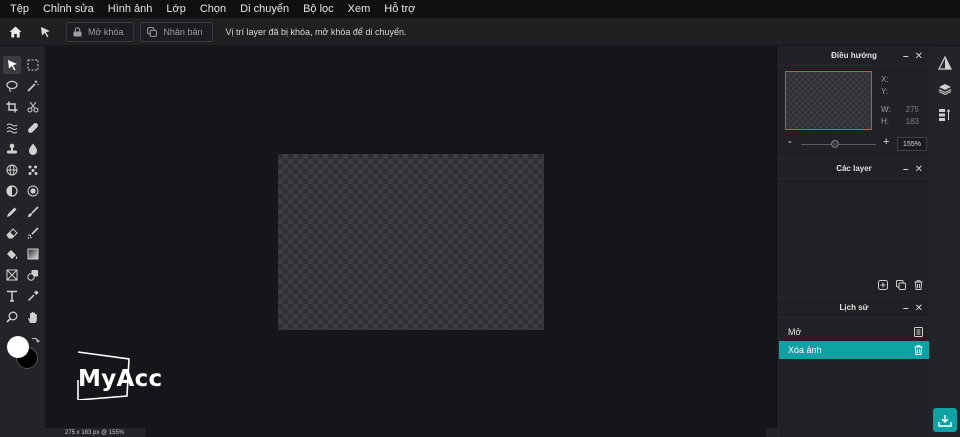  I want to click on myacc-watermark-logo: MyAcc, so click(126, 380).